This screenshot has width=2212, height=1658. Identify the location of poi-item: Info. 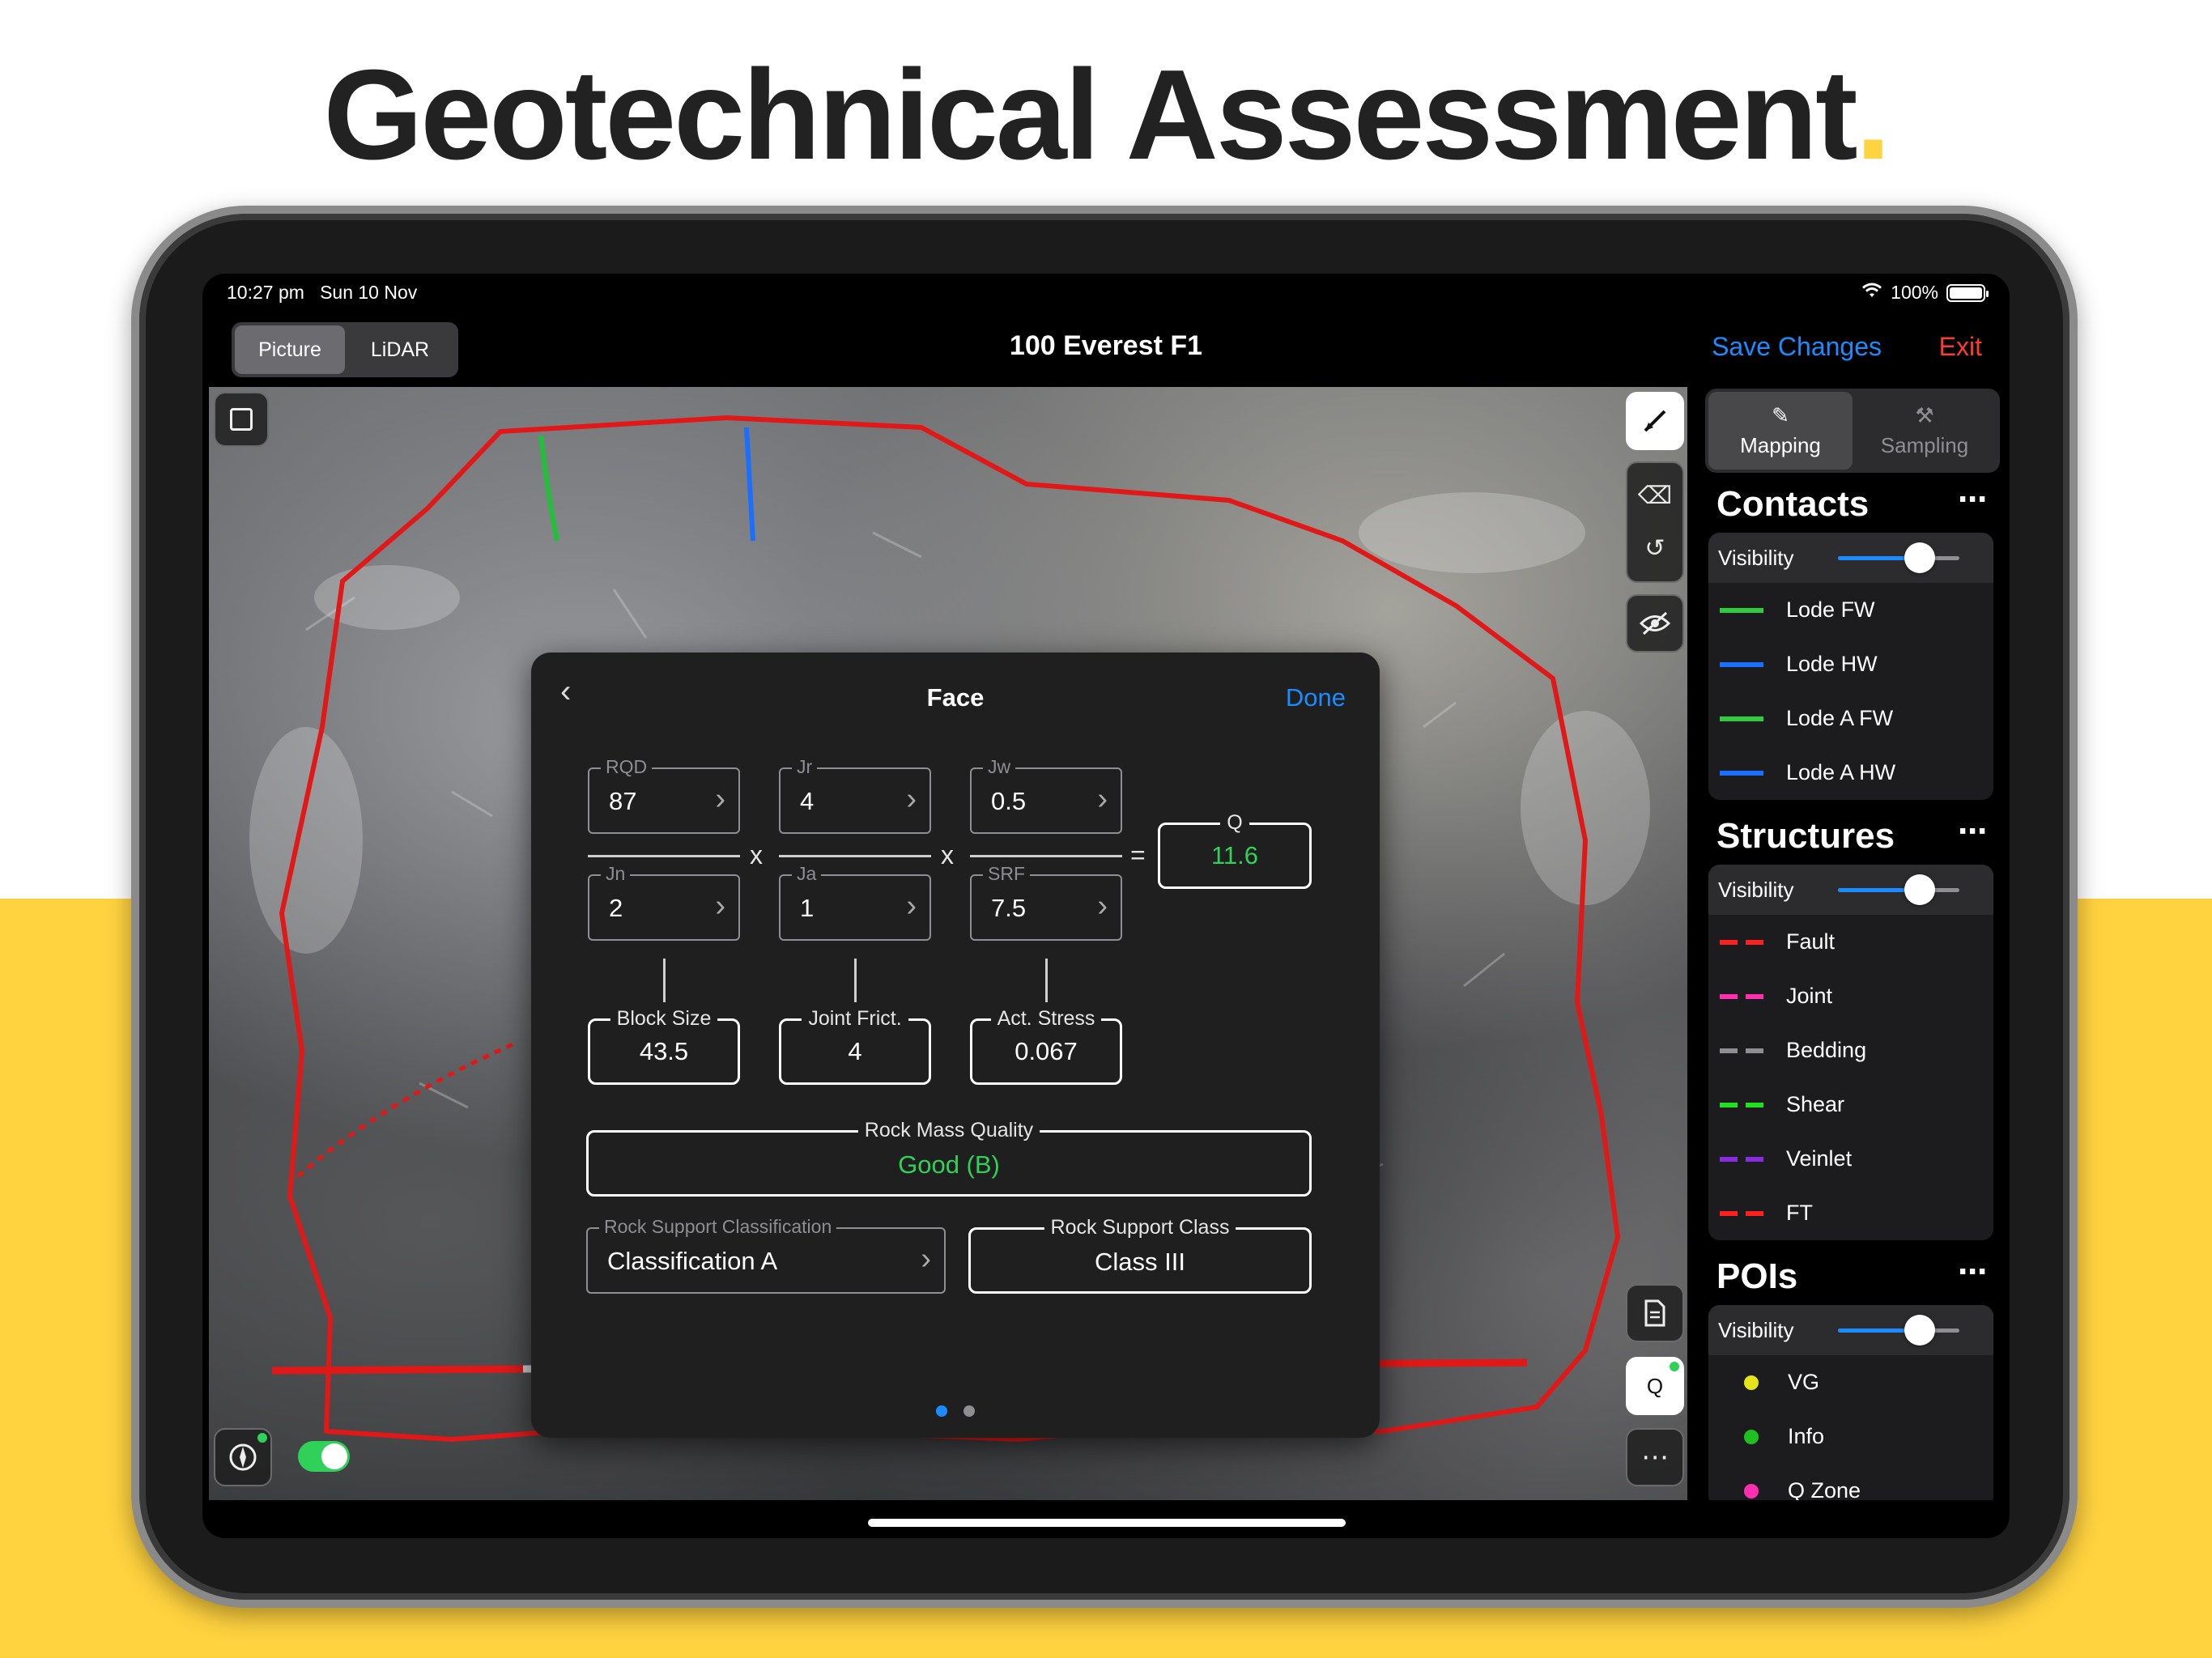
(1850, 1436).